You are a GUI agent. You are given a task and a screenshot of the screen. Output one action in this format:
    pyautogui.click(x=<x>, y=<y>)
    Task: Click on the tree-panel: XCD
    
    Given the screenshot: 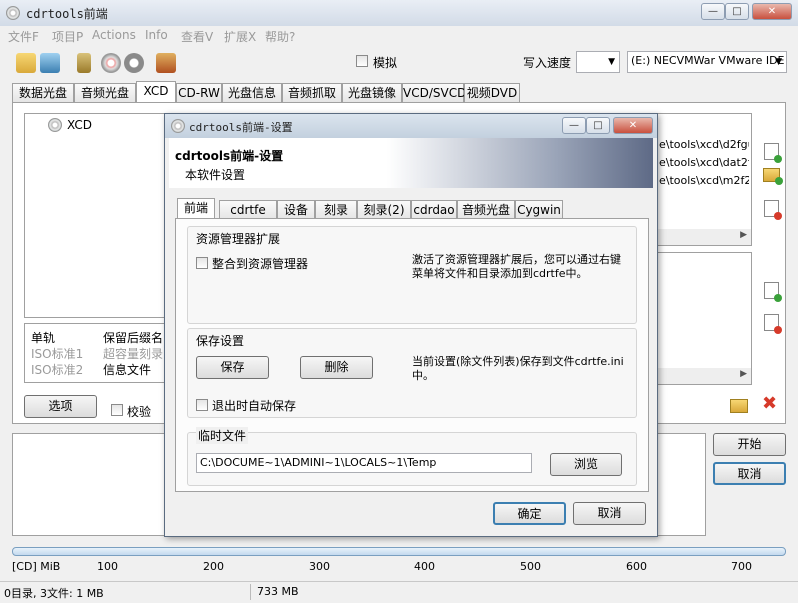 What is the action you would take?
    pyautogui.click(x=99, y=215)
    